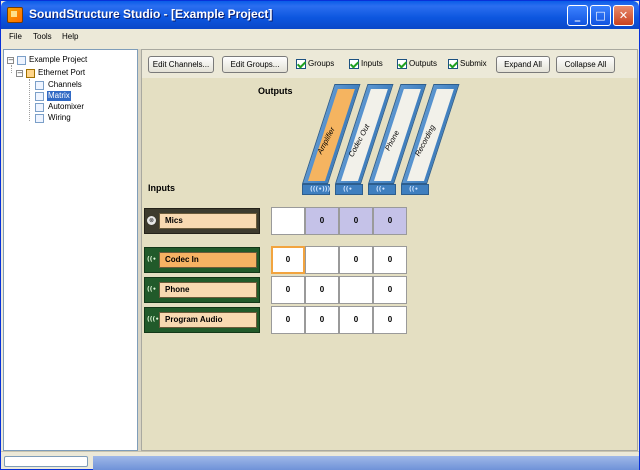 This screenshot has width=640, height=470. Describe the element at coordinates (208, 221) in the screenshot. I see `input-label: Mics` at that location.